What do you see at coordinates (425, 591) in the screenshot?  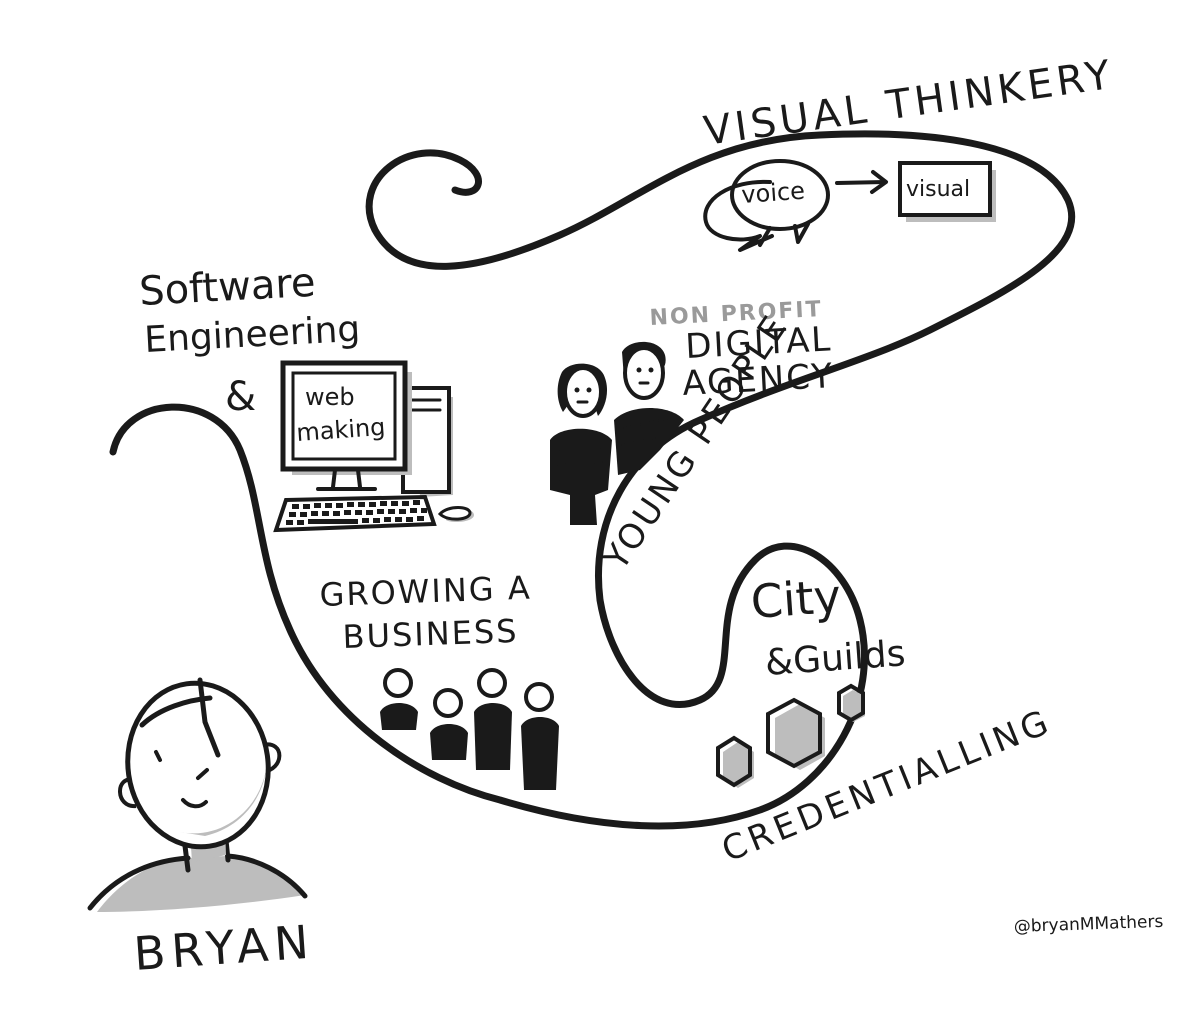 I see `growing-label: GROWING A` at bounding box center [425, 591].